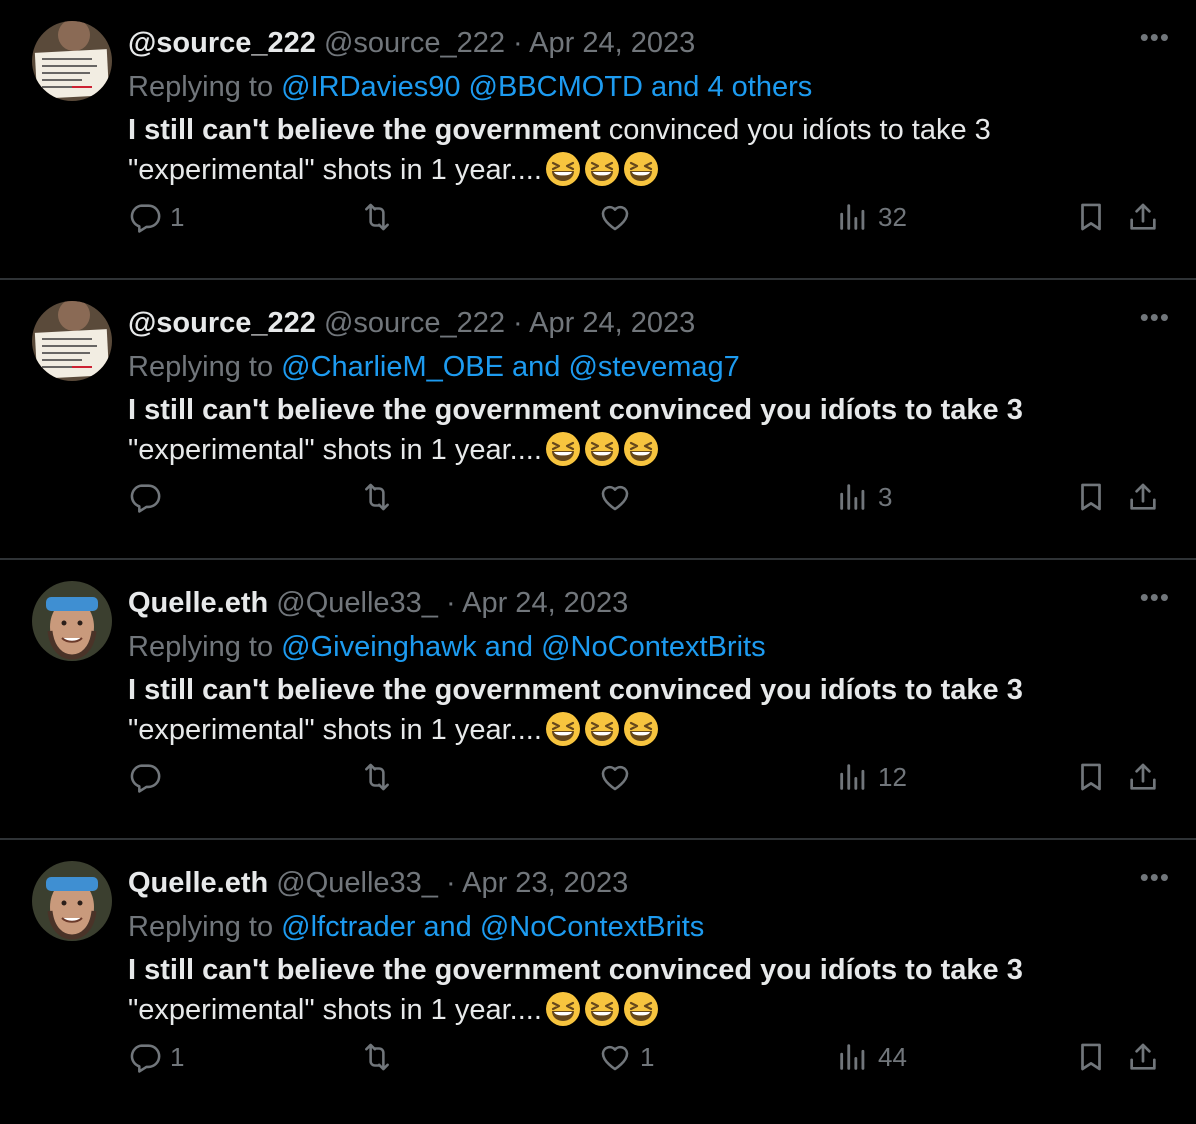 The image size is (1196, 1124). What do you see at coordinates (492, 927) in the screenshot?
I see `reply-mentions: @lfctrader and @NoContextBrits` at bounding box center [492, 927].